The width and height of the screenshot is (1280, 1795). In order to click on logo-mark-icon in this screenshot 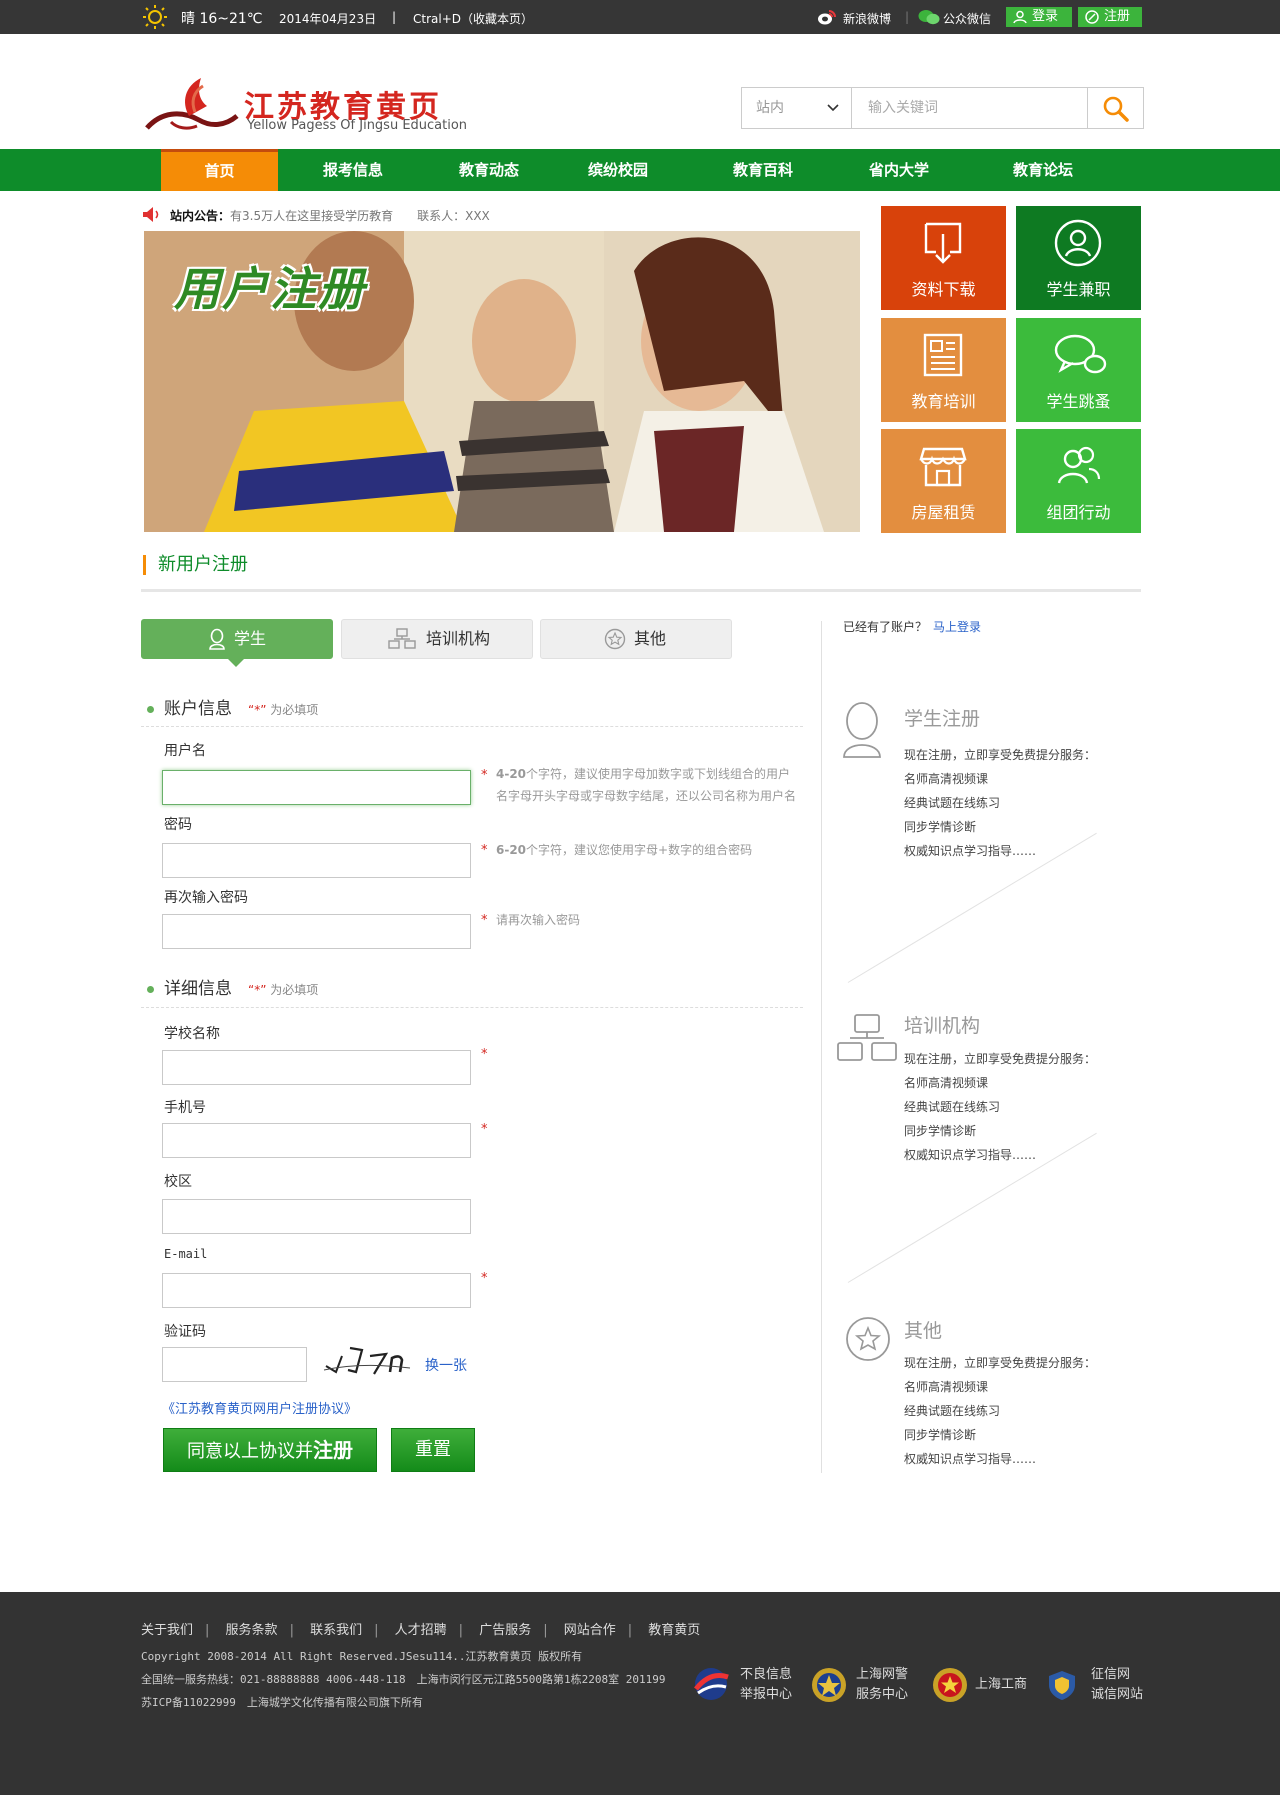, I will do `click(192, 104)`.